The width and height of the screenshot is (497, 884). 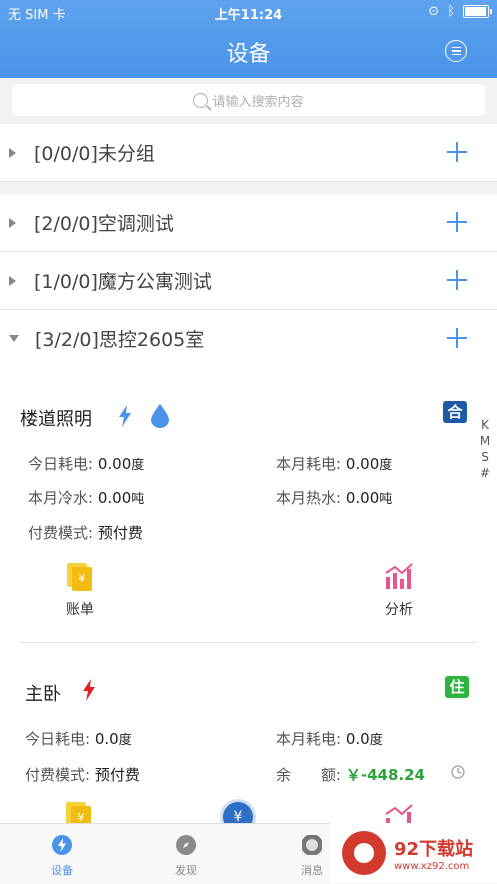 I want to click on search-placeholder: 请输入搜索内容, so click(x=258, y=102).